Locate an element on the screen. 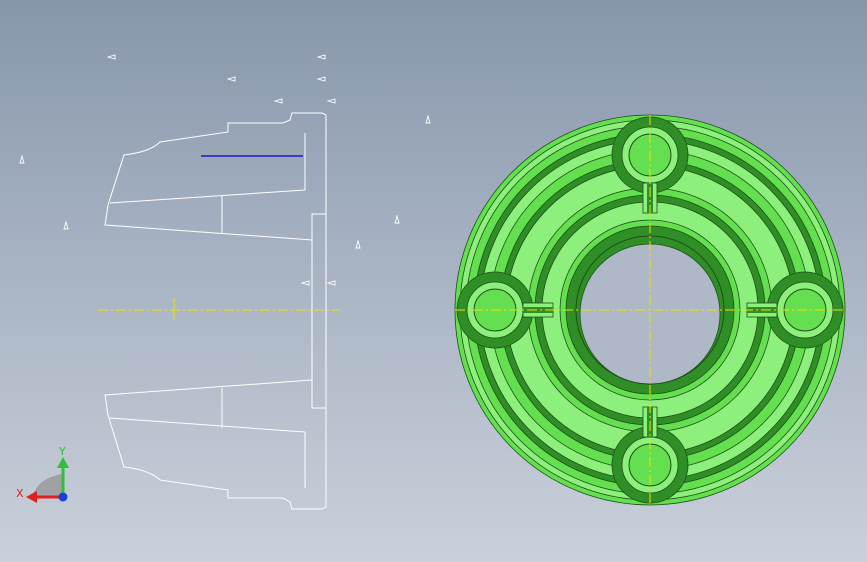  y-axis-label: Y is located at coordinates (62, 451).